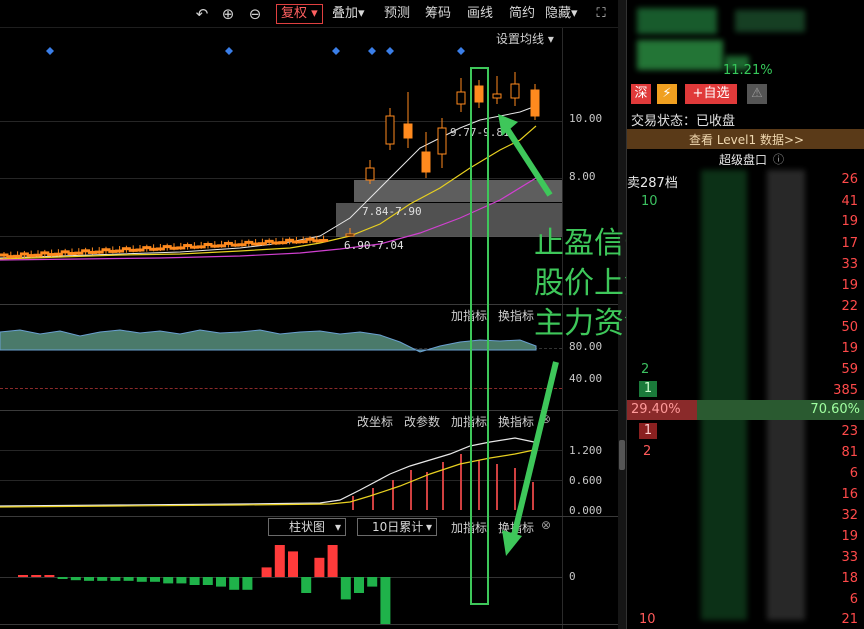 The image size is (864, 629). Describe the element at coordinates (743, 160) in the screenshot. I see `super-panel-label: 超级盘口` at that location.